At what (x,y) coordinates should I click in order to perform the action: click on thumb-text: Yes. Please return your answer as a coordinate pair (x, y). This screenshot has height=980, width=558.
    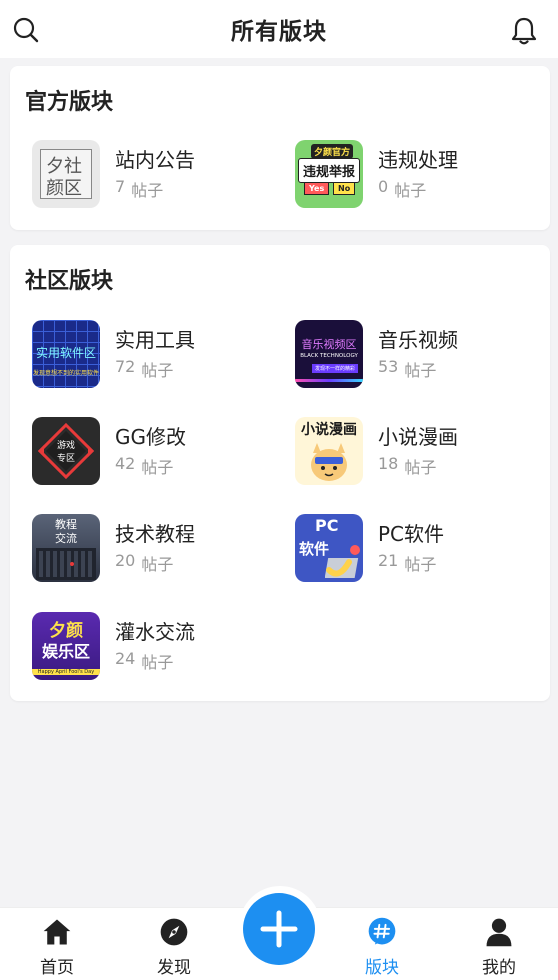
    Looking at the image, I should click on (317, 188).